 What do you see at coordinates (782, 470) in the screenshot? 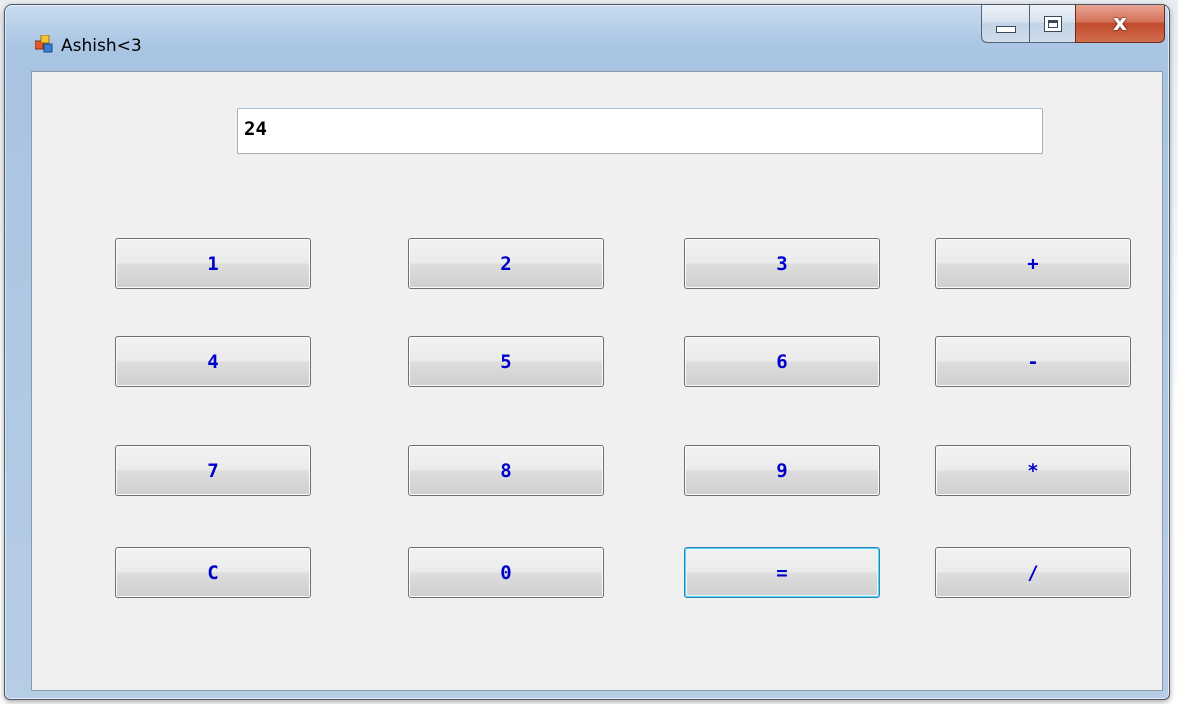
I see `digit-9-button: 9` at bounding box center [782, 470].